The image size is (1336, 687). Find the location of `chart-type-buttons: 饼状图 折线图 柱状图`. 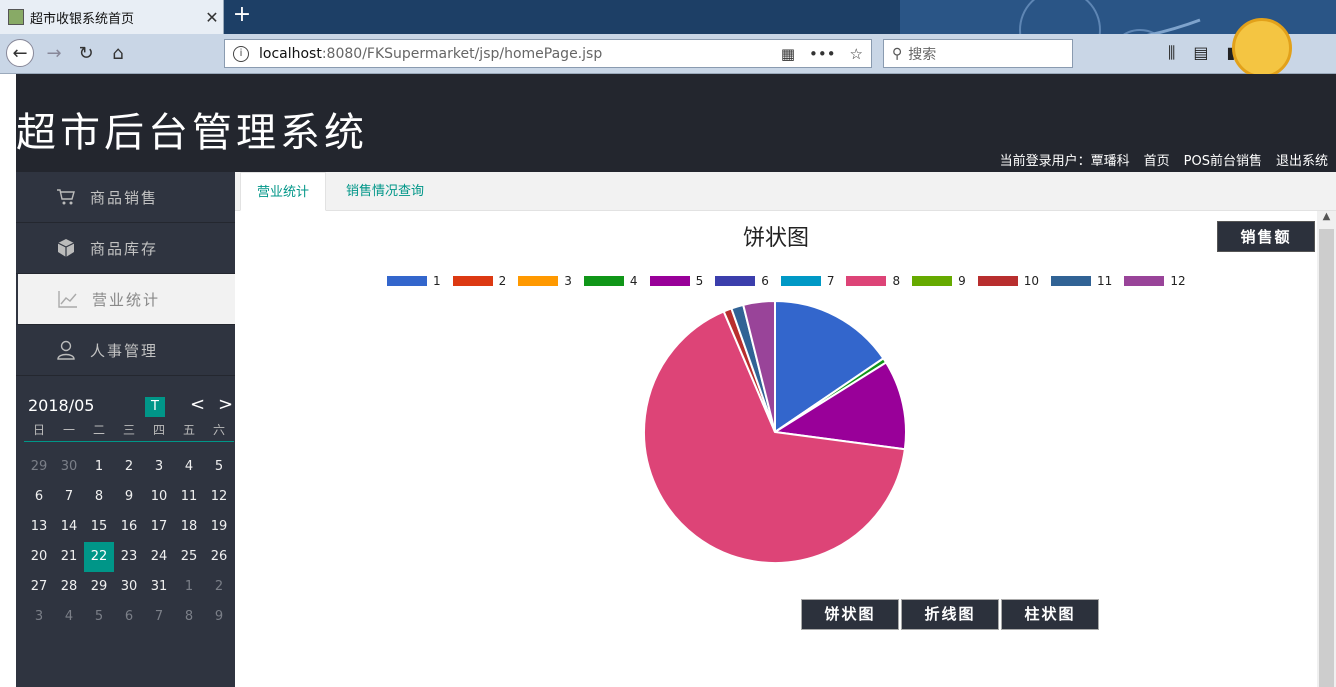

chart-type-buttons: 饼状图 折线图 柱状图 is located at coordinates (951, 614).